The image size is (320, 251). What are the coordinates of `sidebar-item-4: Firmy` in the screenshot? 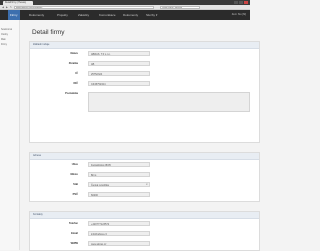 It's located at (4, 44).